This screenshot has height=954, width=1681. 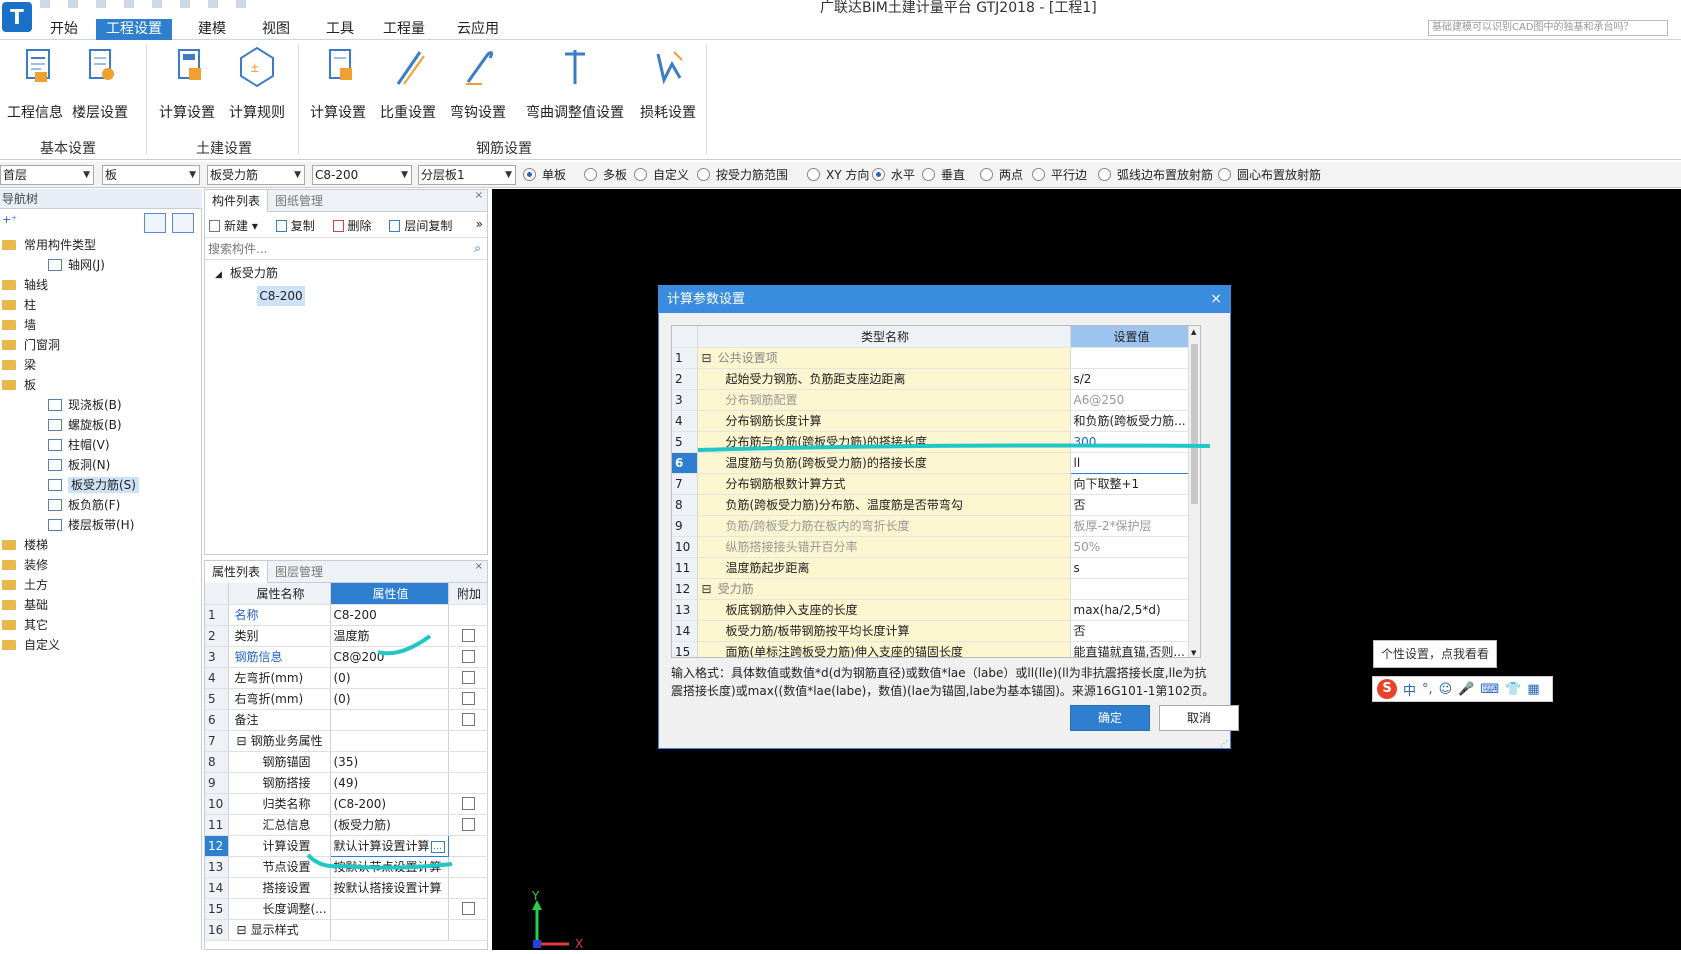 I want to click on radio-option: 弧线边布置放射筋, so click(x=1155, y=175).